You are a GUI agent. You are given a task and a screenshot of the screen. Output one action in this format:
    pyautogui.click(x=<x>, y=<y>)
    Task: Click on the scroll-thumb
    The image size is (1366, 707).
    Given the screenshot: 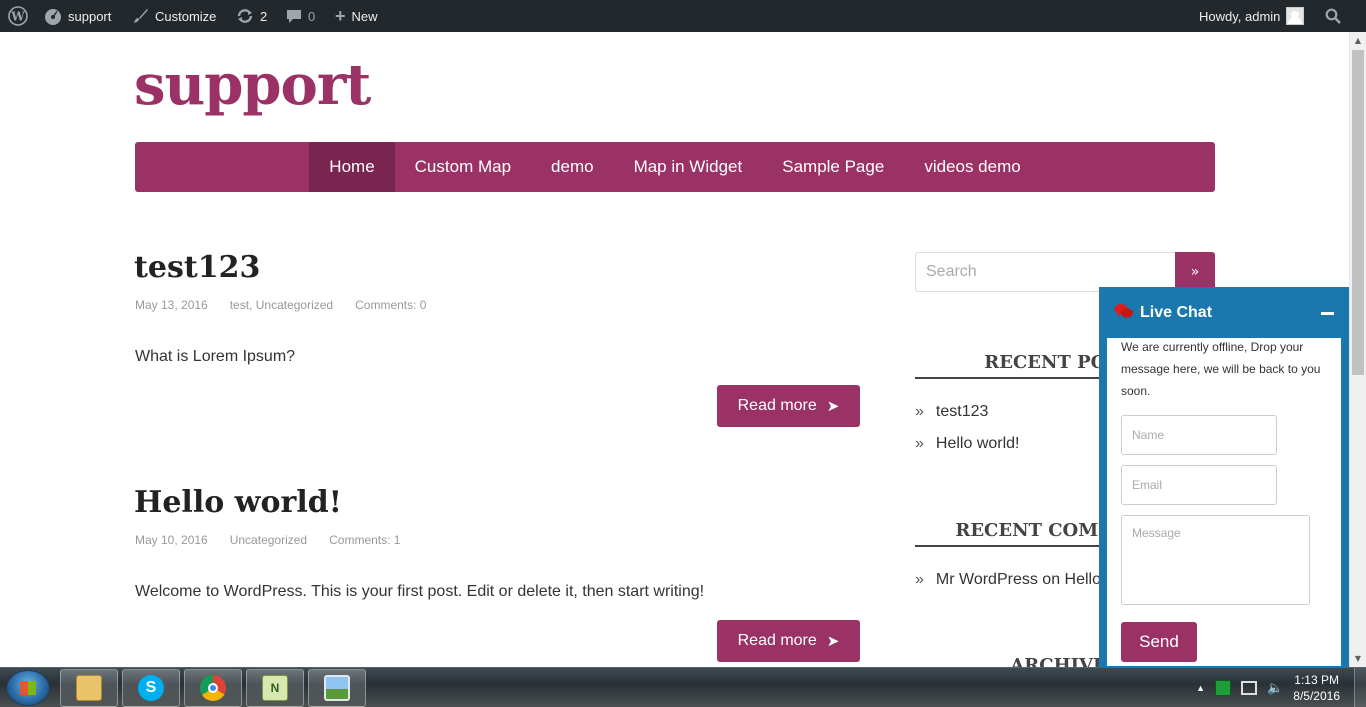 What is the action you would take?
    pyautogui.click(x=1358, y=212)
    